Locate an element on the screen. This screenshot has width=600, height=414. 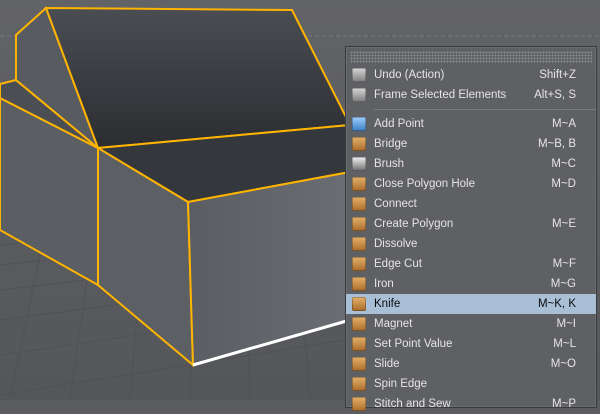
menu-item-dissolve: Dissolve is located at coordinates (471, 244).